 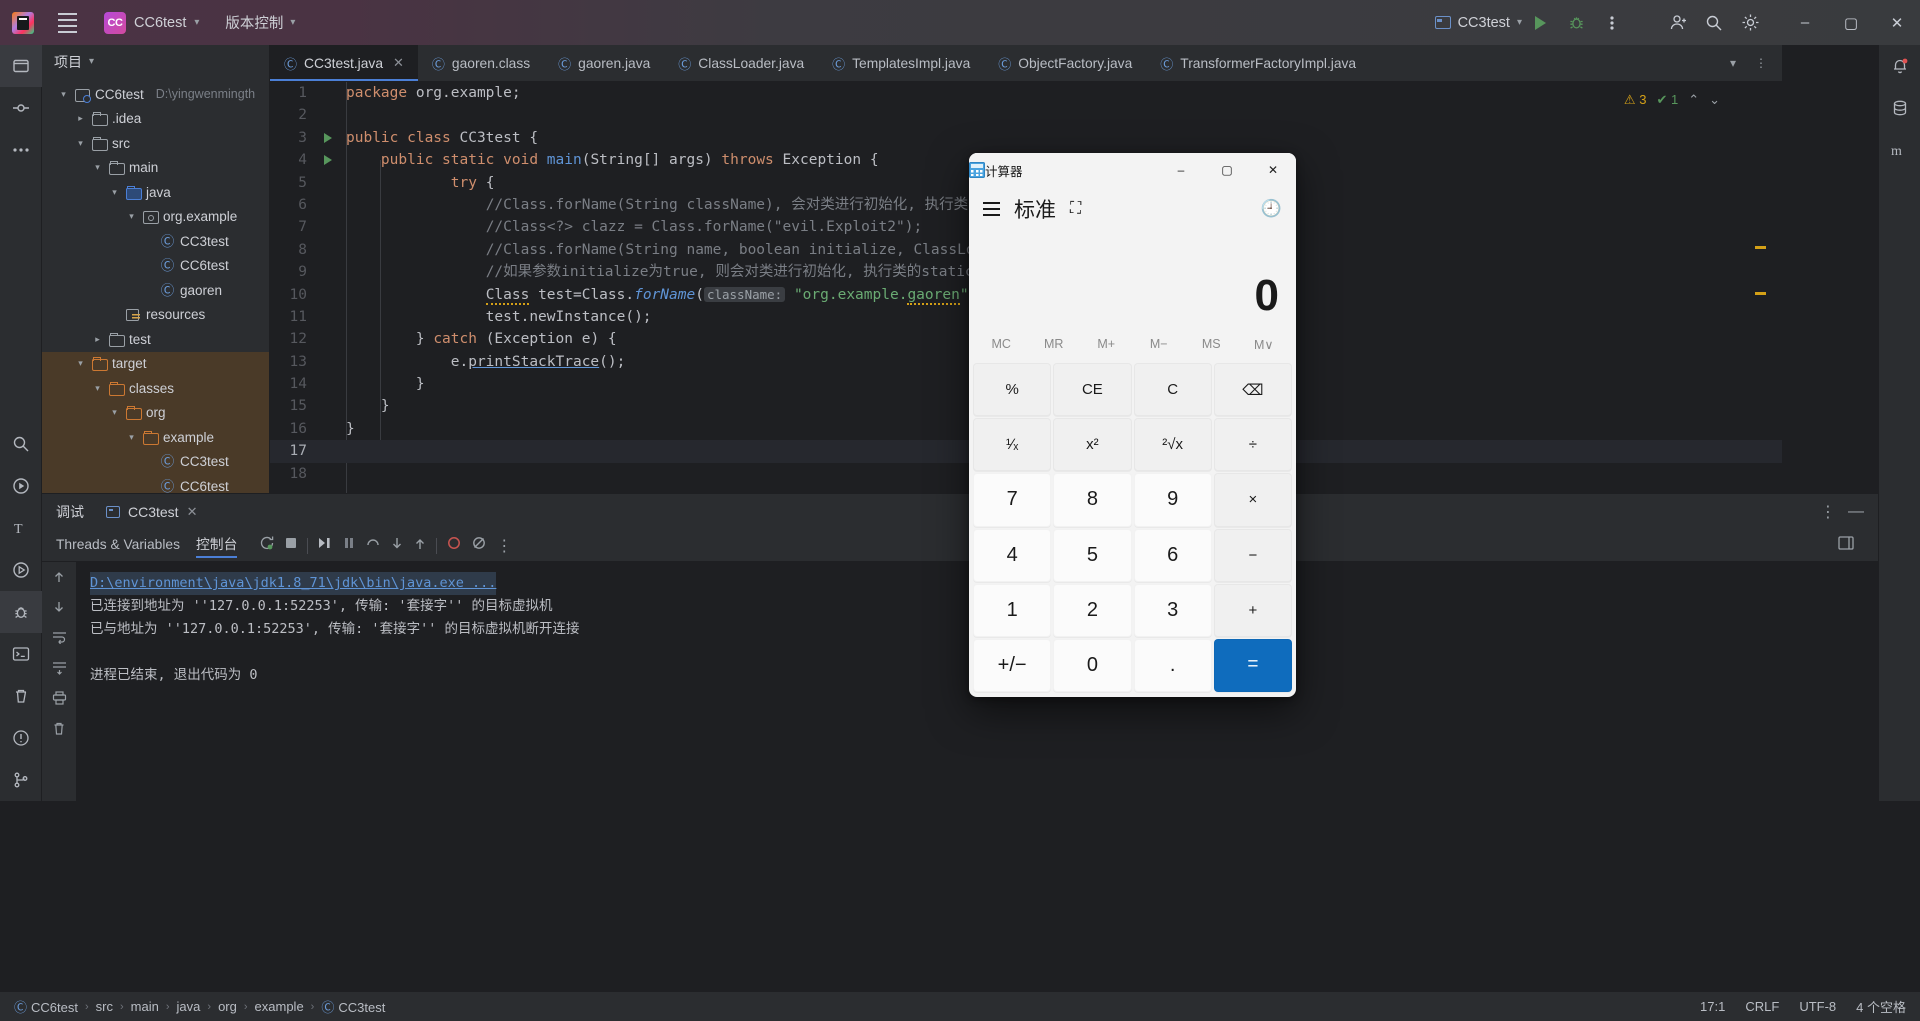 I want to click on step-over-icon, so click(x=373, y=545).